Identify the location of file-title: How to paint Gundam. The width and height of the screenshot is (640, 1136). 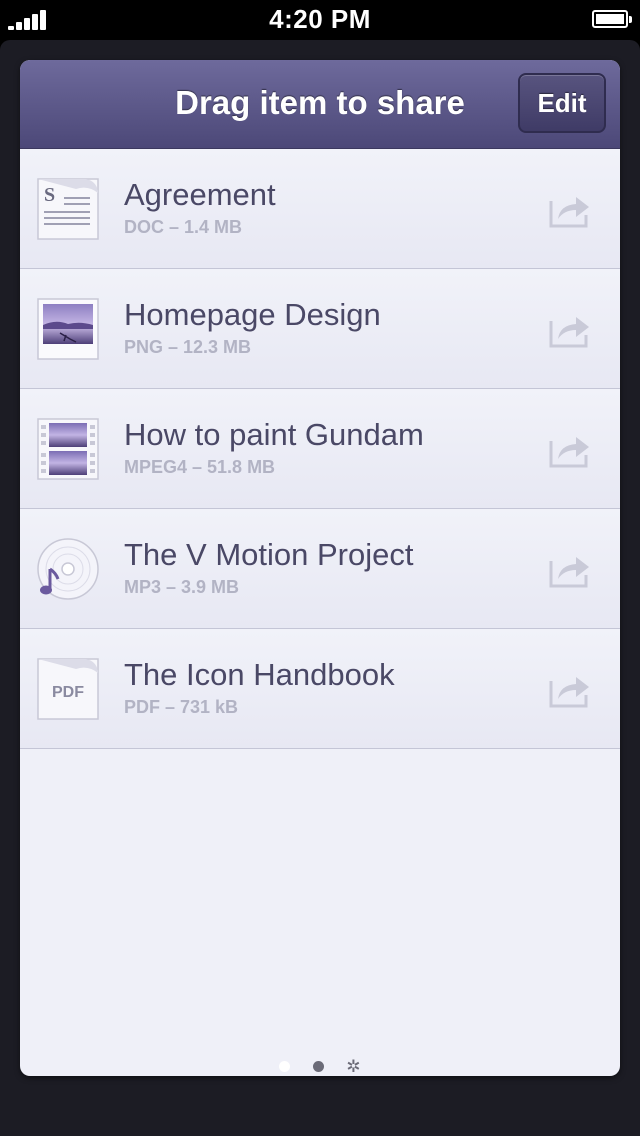
(274, 434).